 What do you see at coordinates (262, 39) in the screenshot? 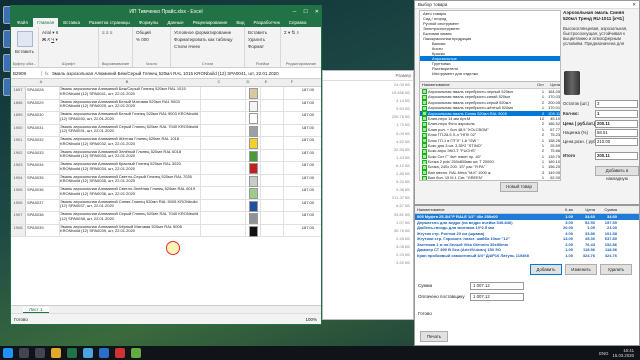
I see `delete-cells-button: Удалить` at bounding box center [262, 39].